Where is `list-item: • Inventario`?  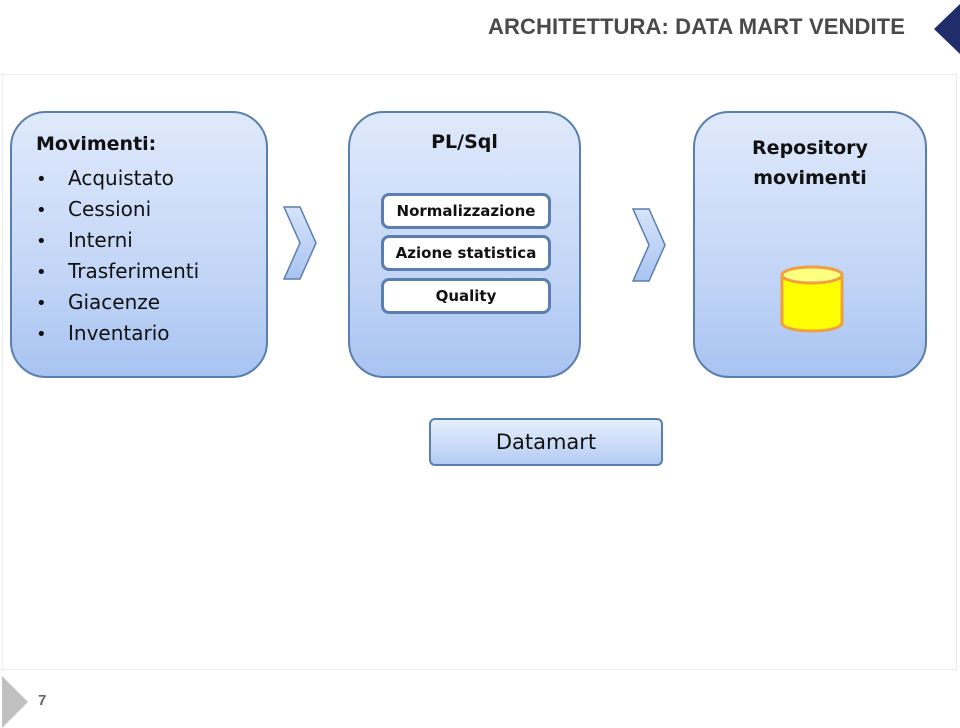
list-item: • Inventario is located at coordinates (117, 333).